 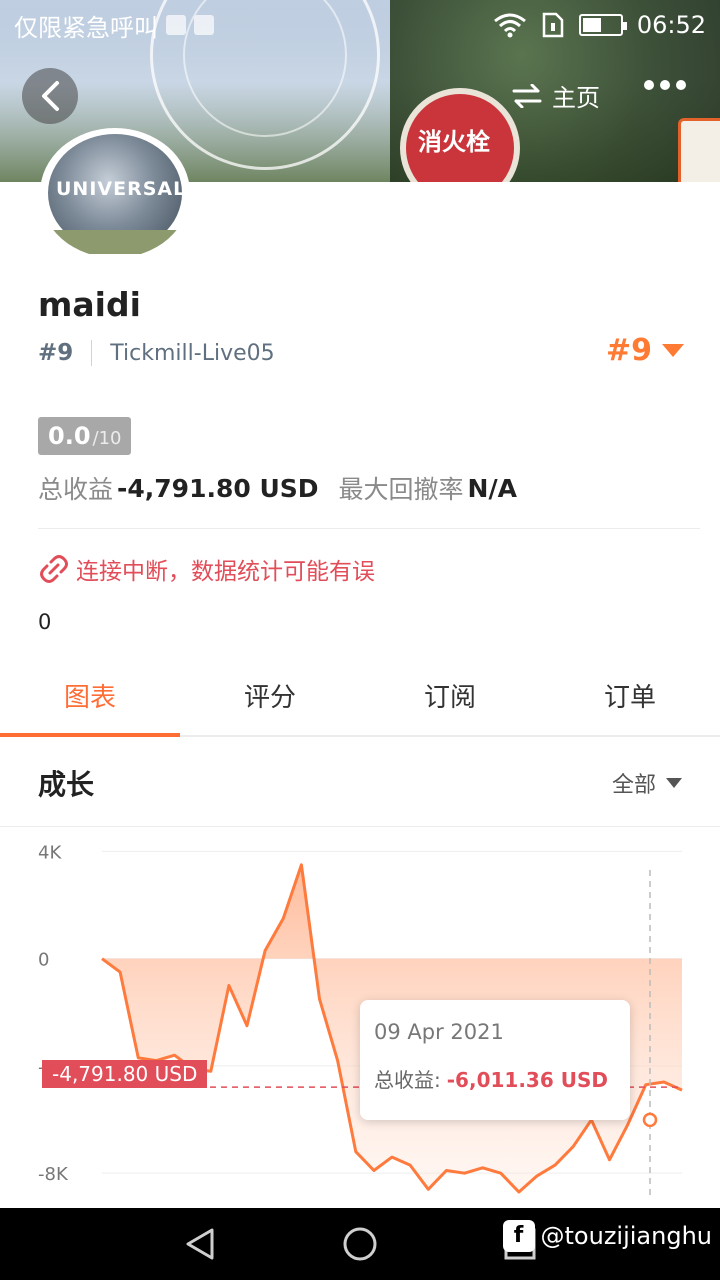 What do you see at coordinates (66, 784) in the screenshot?
I see `section-title: 成长` at bounding box center [66, 784].